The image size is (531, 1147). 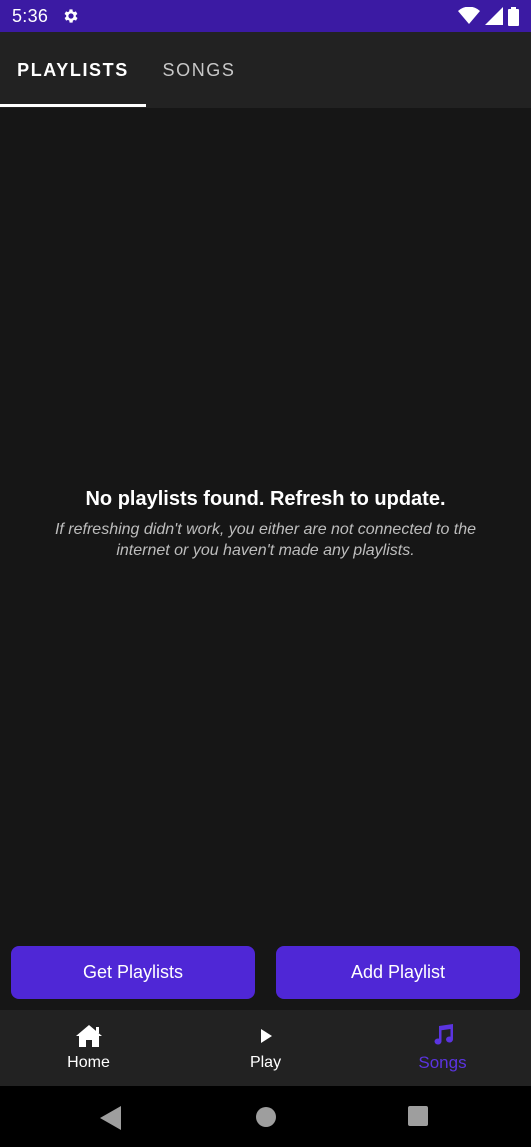 What do you see at coordinates (265, 70) in the screenshot?
I see `tab-bar: PLAYLISTS SONGS` at bounding box center [265, 70].